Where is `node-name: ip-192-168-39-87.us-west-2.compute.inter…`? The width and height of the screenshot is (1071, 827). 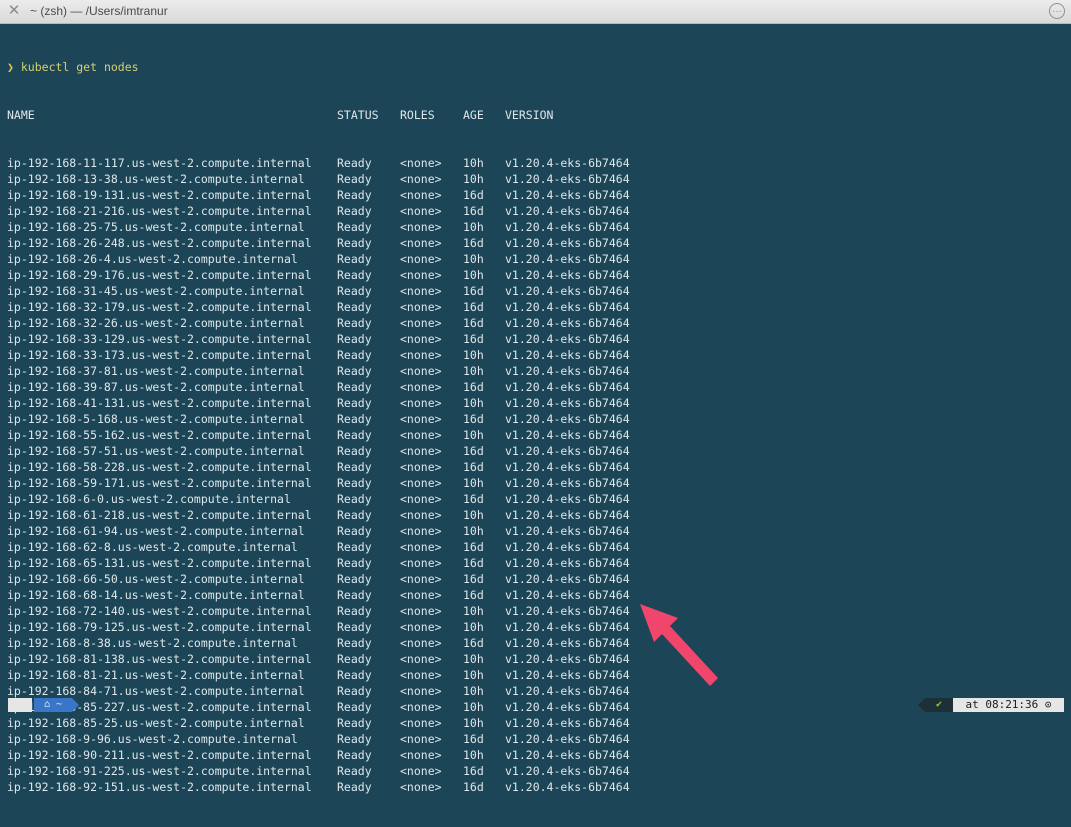 node-name: ip-192-168-39-87.us-west-2.compute.inter… is located at coordinates (156, 387).